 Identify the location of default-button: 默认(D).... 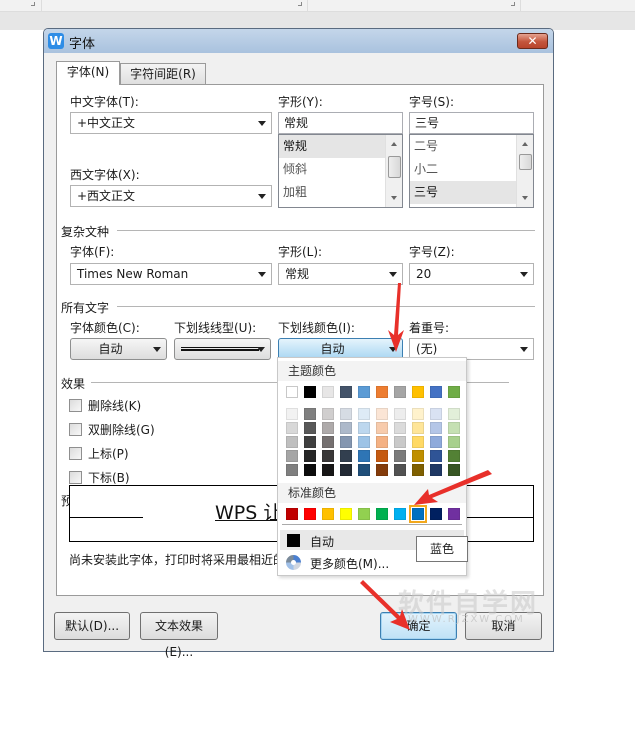
(92, 626).